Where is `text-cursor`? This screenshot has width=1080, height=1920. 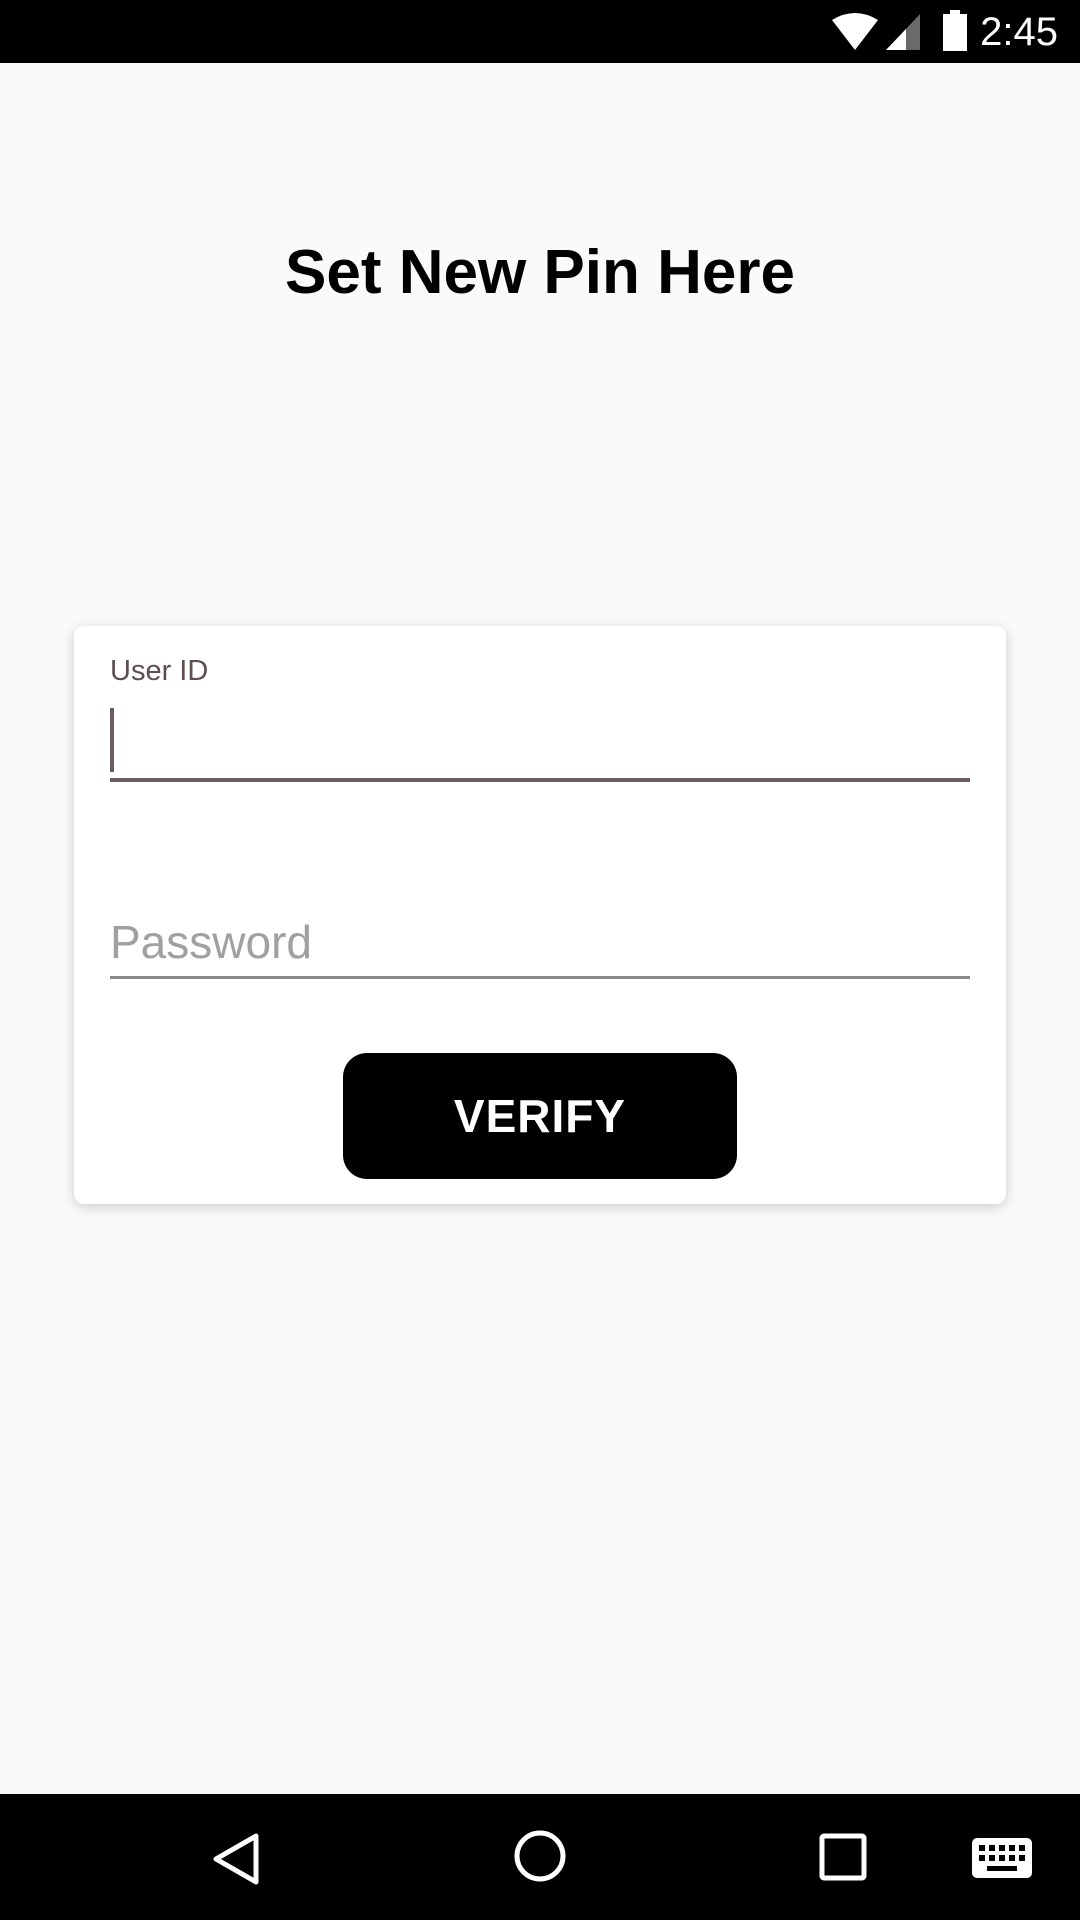
text-cursor is located at coordinates (112, 740).